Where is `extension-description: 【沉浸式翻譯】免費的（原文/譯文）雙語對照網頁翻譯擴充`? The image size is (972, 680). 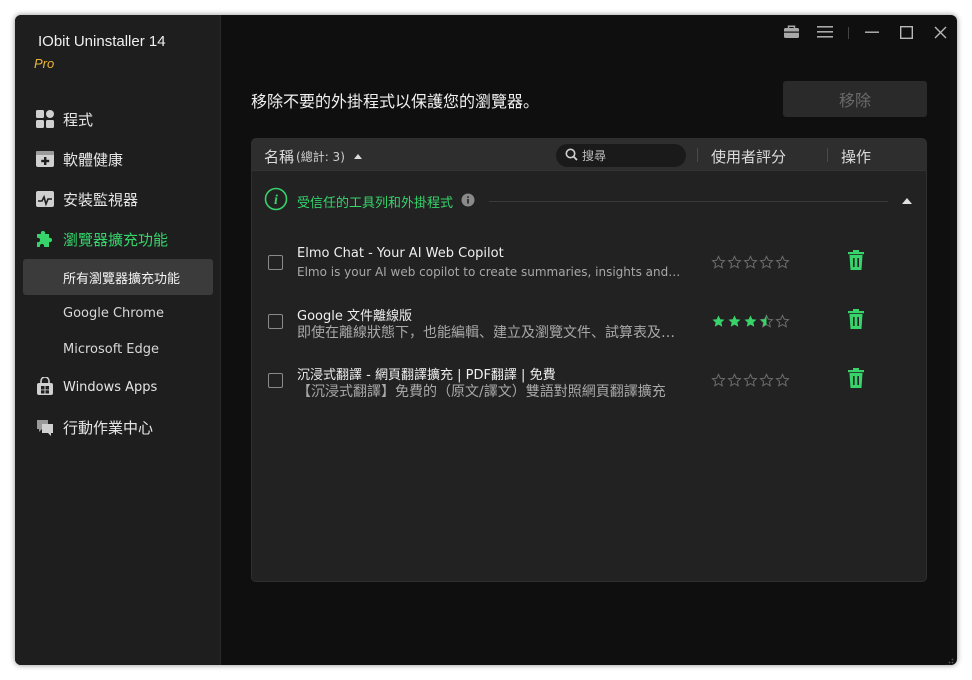 extension-description: 【沉浸式翻譯】免費的（原文/譯文）雙語對照網頁翻譯擴充 is located at coordinates (481, 392).